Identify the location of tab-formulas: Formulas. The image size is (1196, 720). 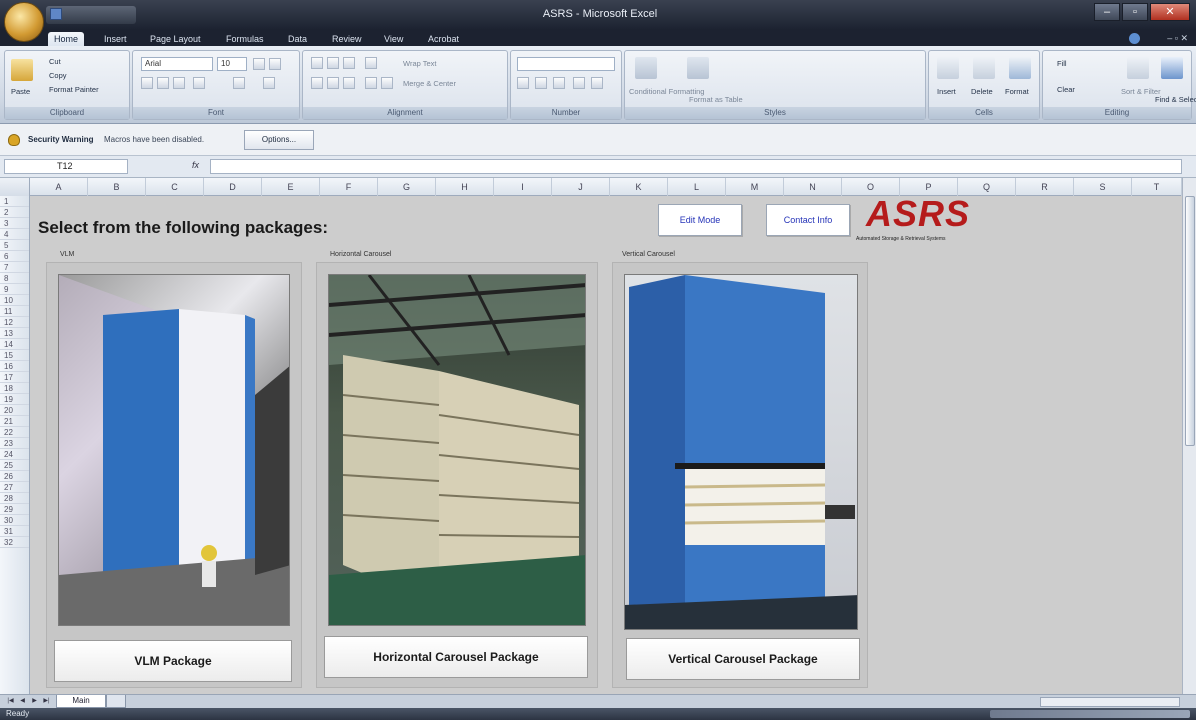
(245, 39).